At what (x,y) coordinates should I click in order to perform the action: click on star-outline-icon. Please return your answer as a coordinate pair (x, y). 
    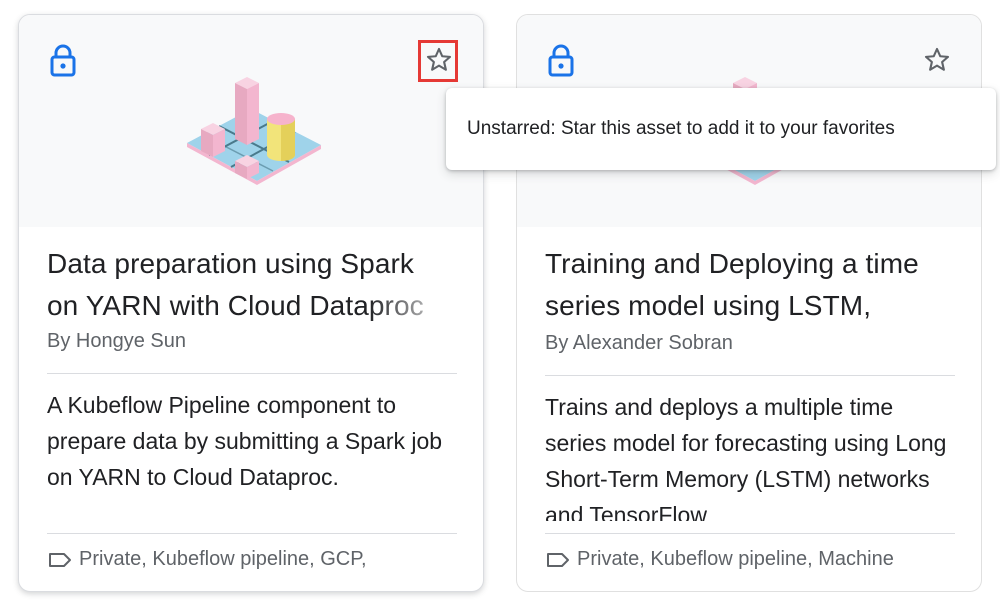
    Looking at the image, I should click on (937, 60).